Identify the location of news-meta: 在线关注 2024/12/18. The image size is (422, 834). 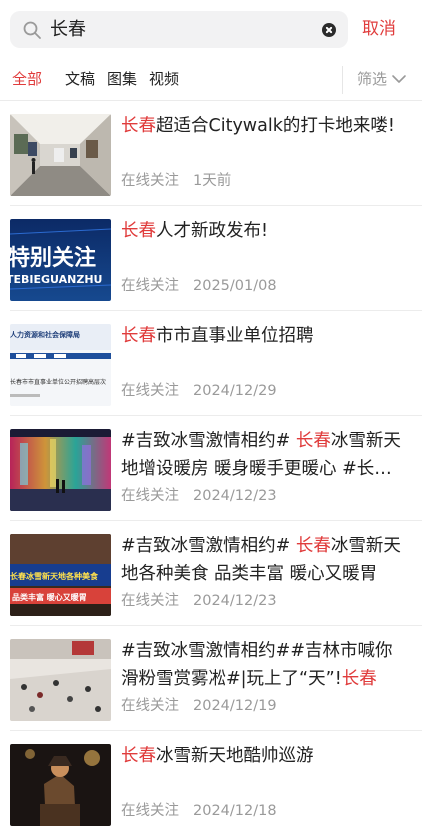
(199, 811).